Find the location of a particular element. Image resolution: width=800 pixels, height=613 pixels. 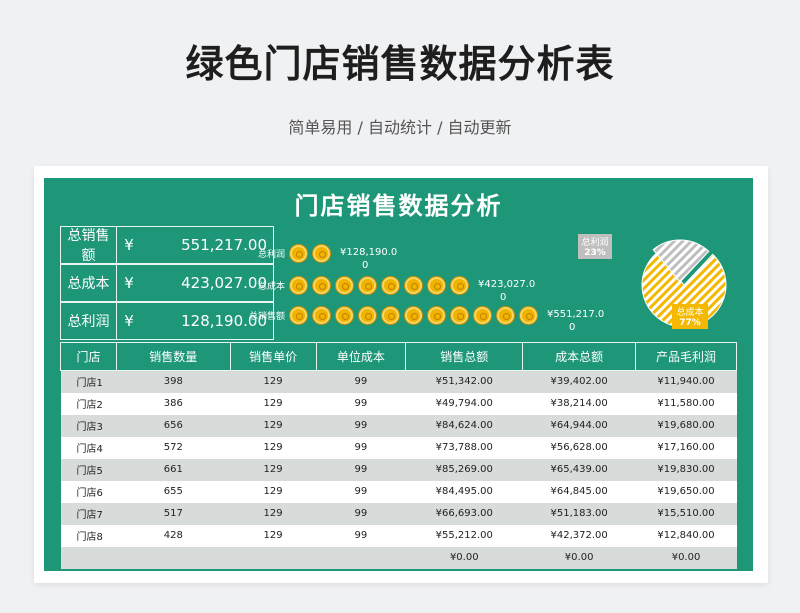

table-cell: 门店8 is located at coordinates (88, 535).